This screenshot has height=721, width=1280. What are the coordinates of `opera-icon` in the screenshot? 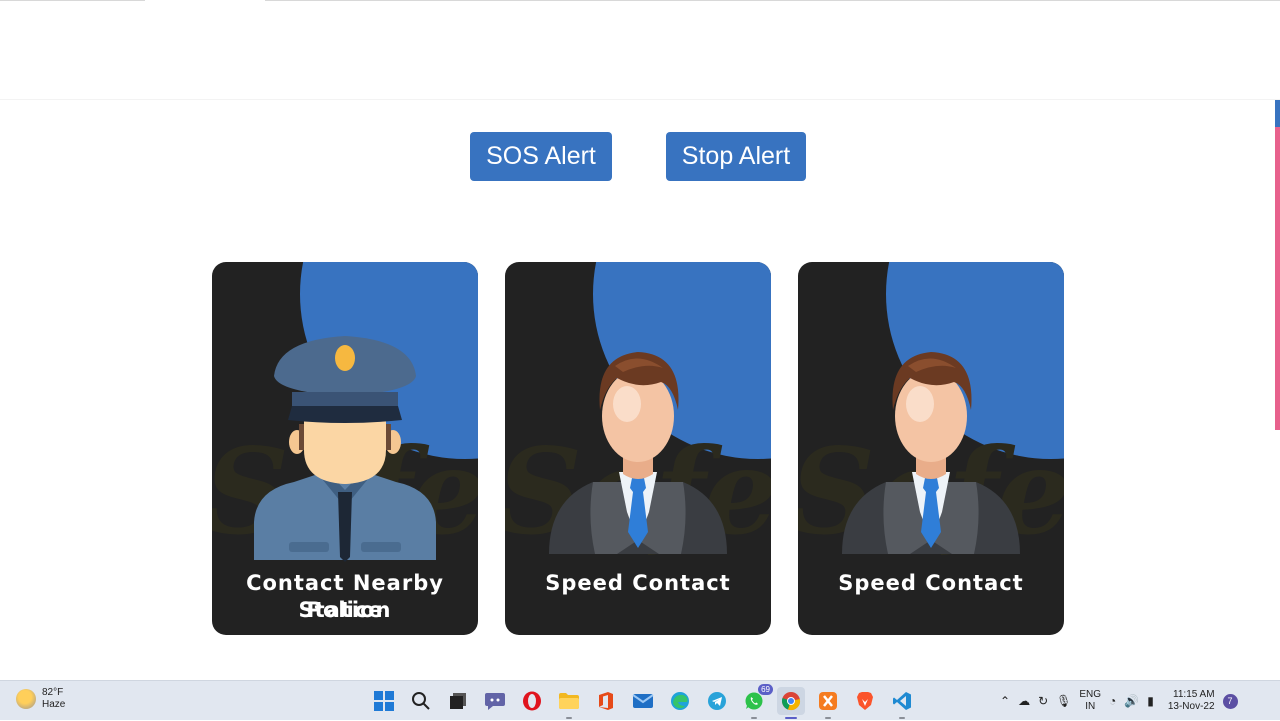 It's located at (532, 701).